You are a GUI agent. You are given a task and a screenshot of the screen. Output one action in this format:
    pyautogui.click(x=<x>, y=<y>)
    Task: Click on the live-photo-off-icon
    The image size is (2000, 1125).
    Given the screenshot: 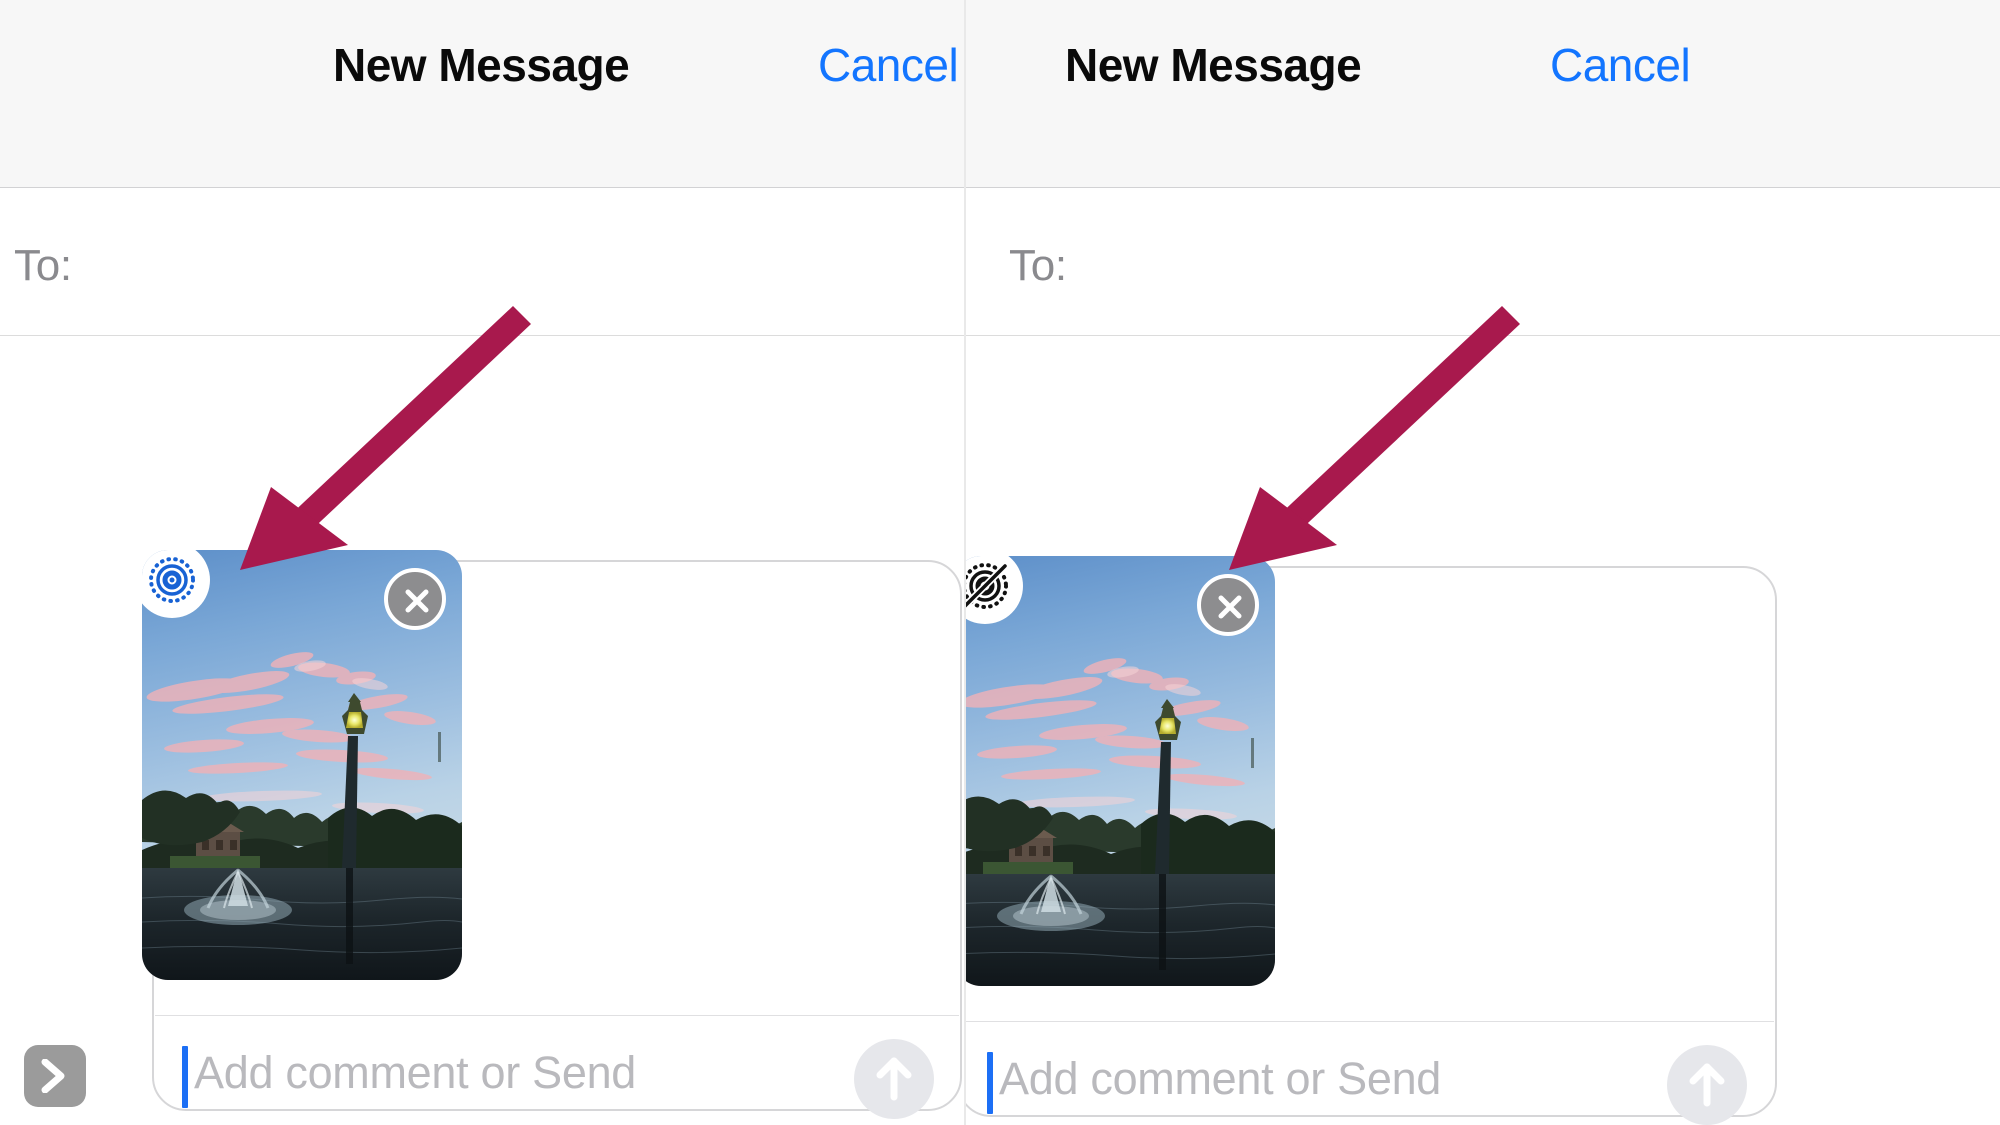 What is the action you would take?
    pyautogui.click(x=987, y=586)
    